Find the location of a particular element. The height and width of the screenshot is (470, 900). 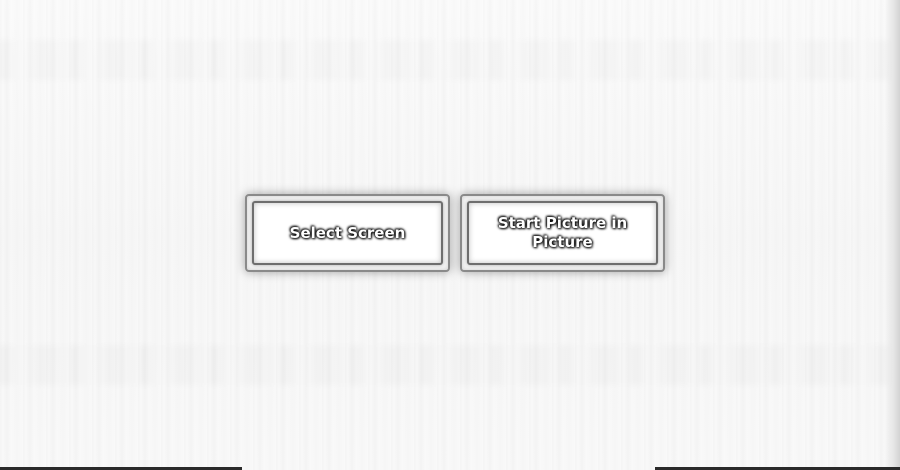

select-screen-button: Select Screen is located at coordinates (347, 233).